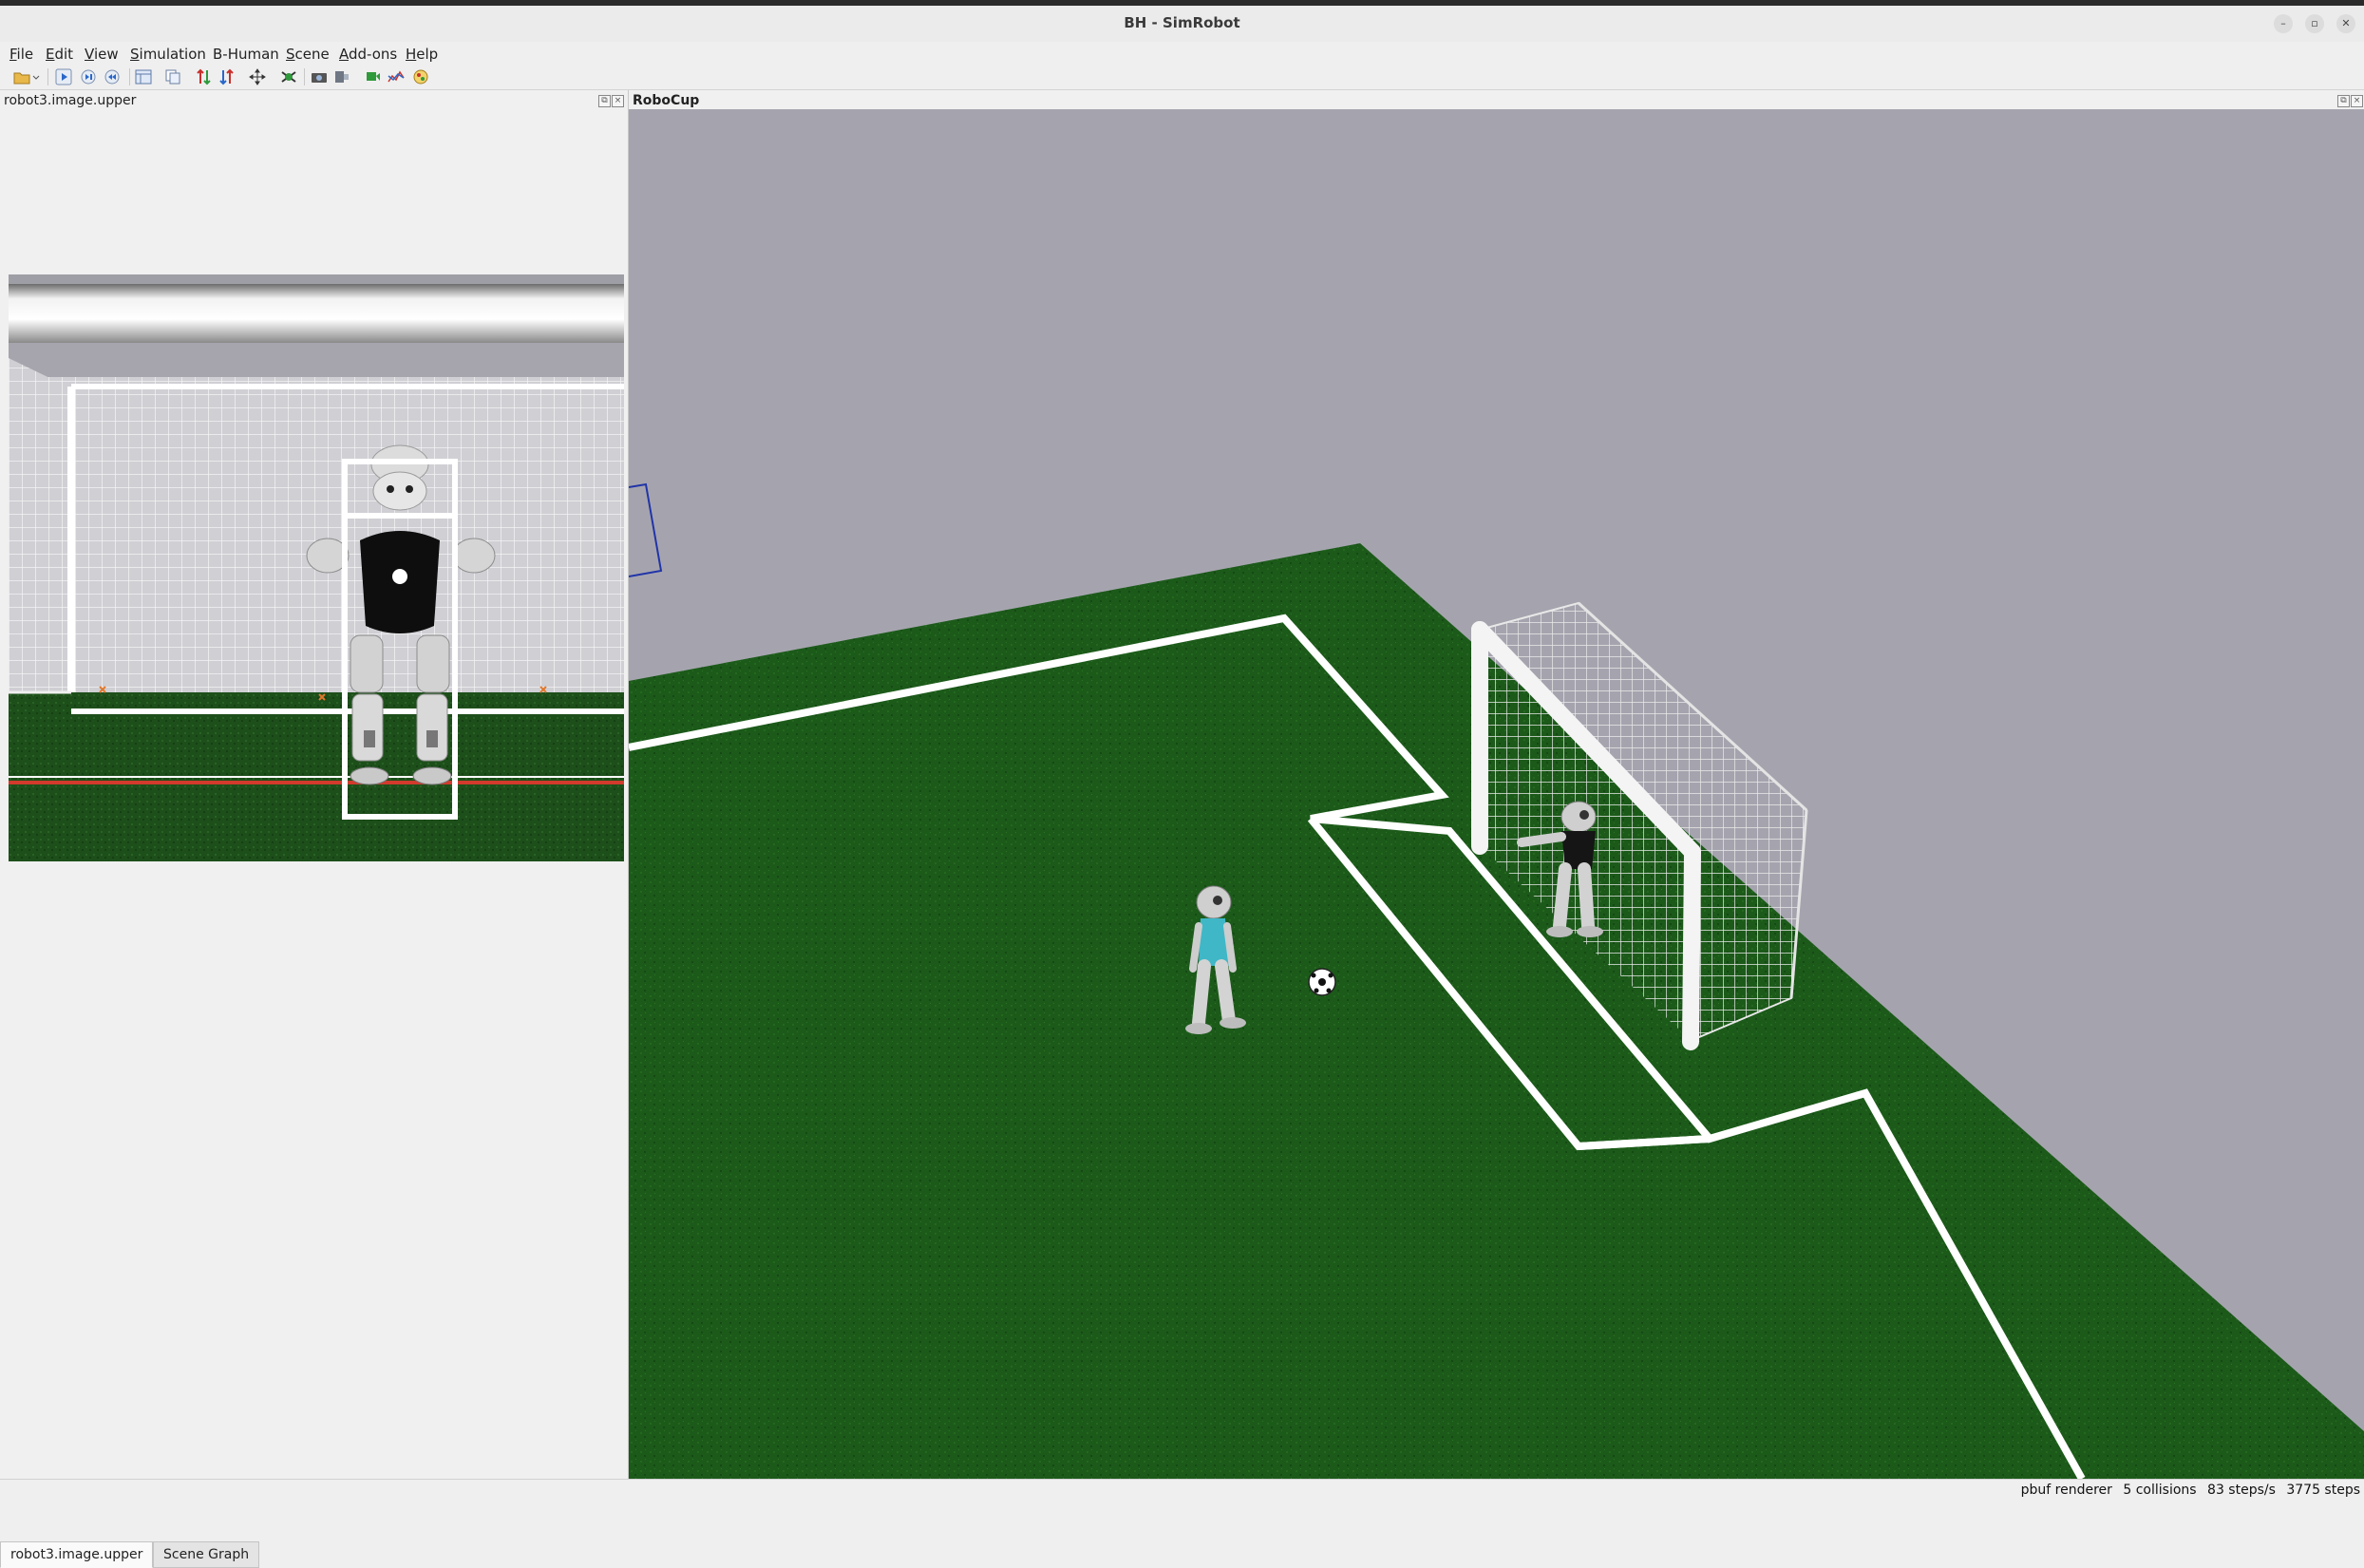  Describe the element at coordinates (106, 54) in the screenshot. I see `menu-view-label: iew` at that location.